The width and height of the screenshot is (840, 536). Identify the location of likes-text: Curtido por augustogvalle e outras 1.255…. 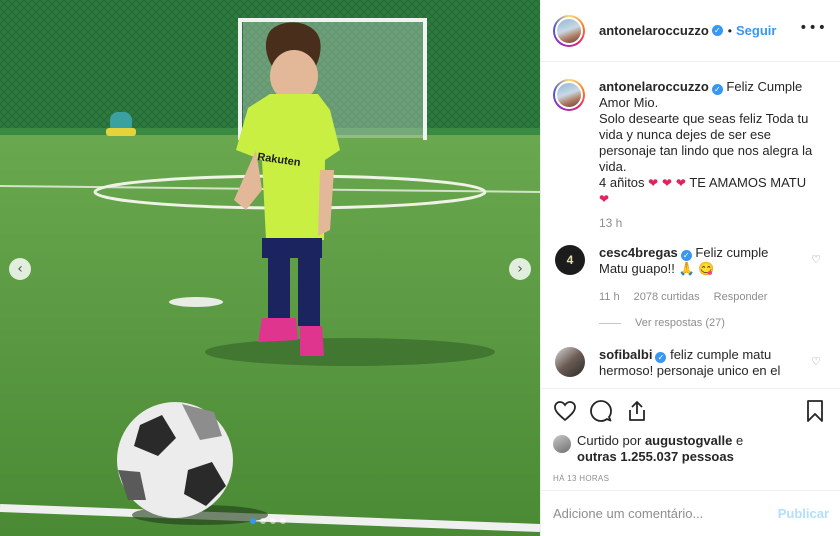
(669, 449).